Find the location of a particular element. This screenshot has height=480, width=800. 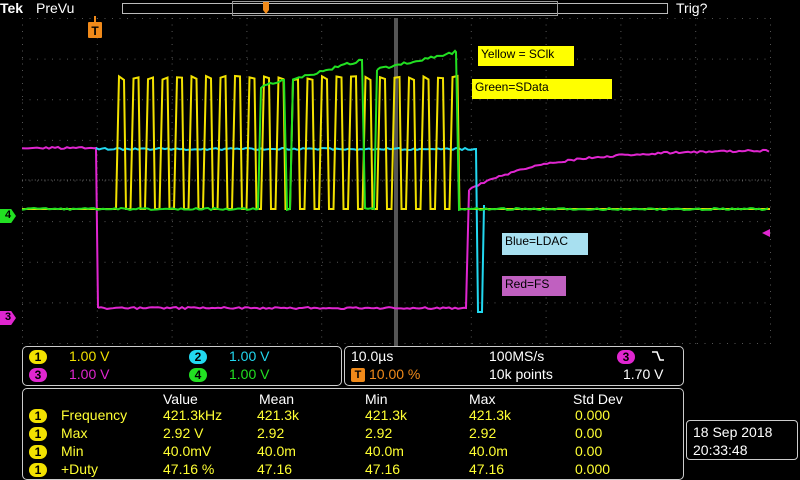

header-mean: Mean is located at coordinates (276, 399).